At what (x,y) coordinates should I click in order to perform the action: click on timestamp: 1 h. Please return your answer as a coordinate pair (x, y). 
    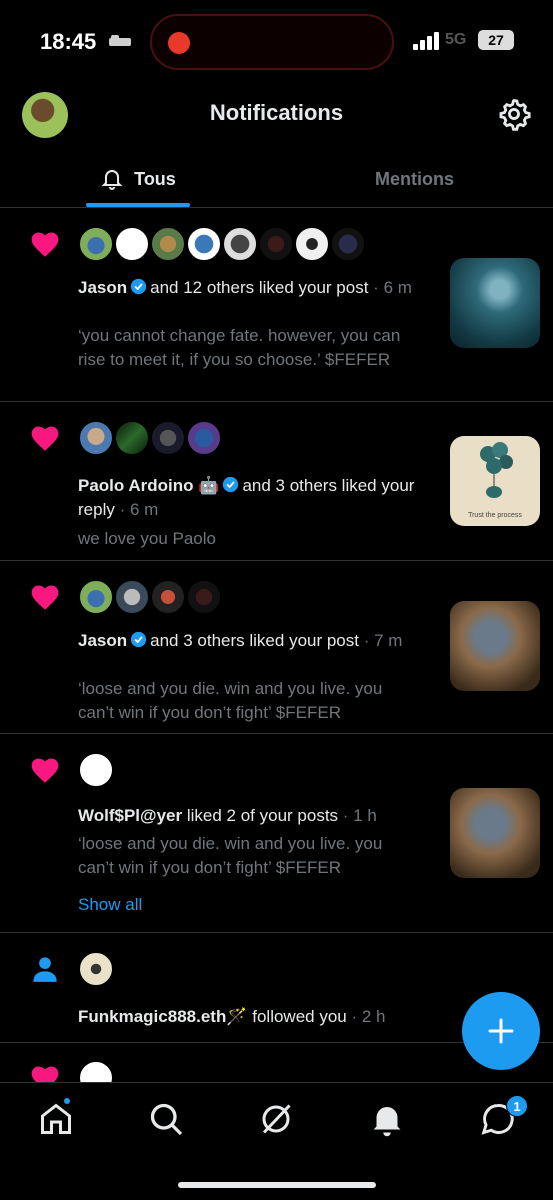
    Looking at the image, I should click on (365, 815).